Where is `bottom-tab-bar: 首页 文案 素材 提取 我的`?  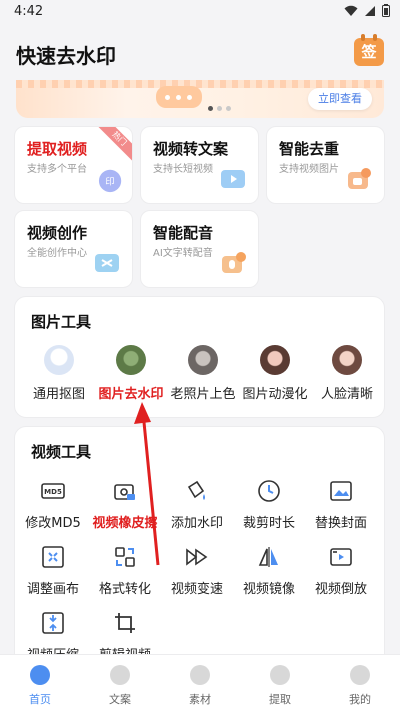
bottom-tab-bar: 首页 文案 素材 提取 我的 is located at coordinates (200, 683).